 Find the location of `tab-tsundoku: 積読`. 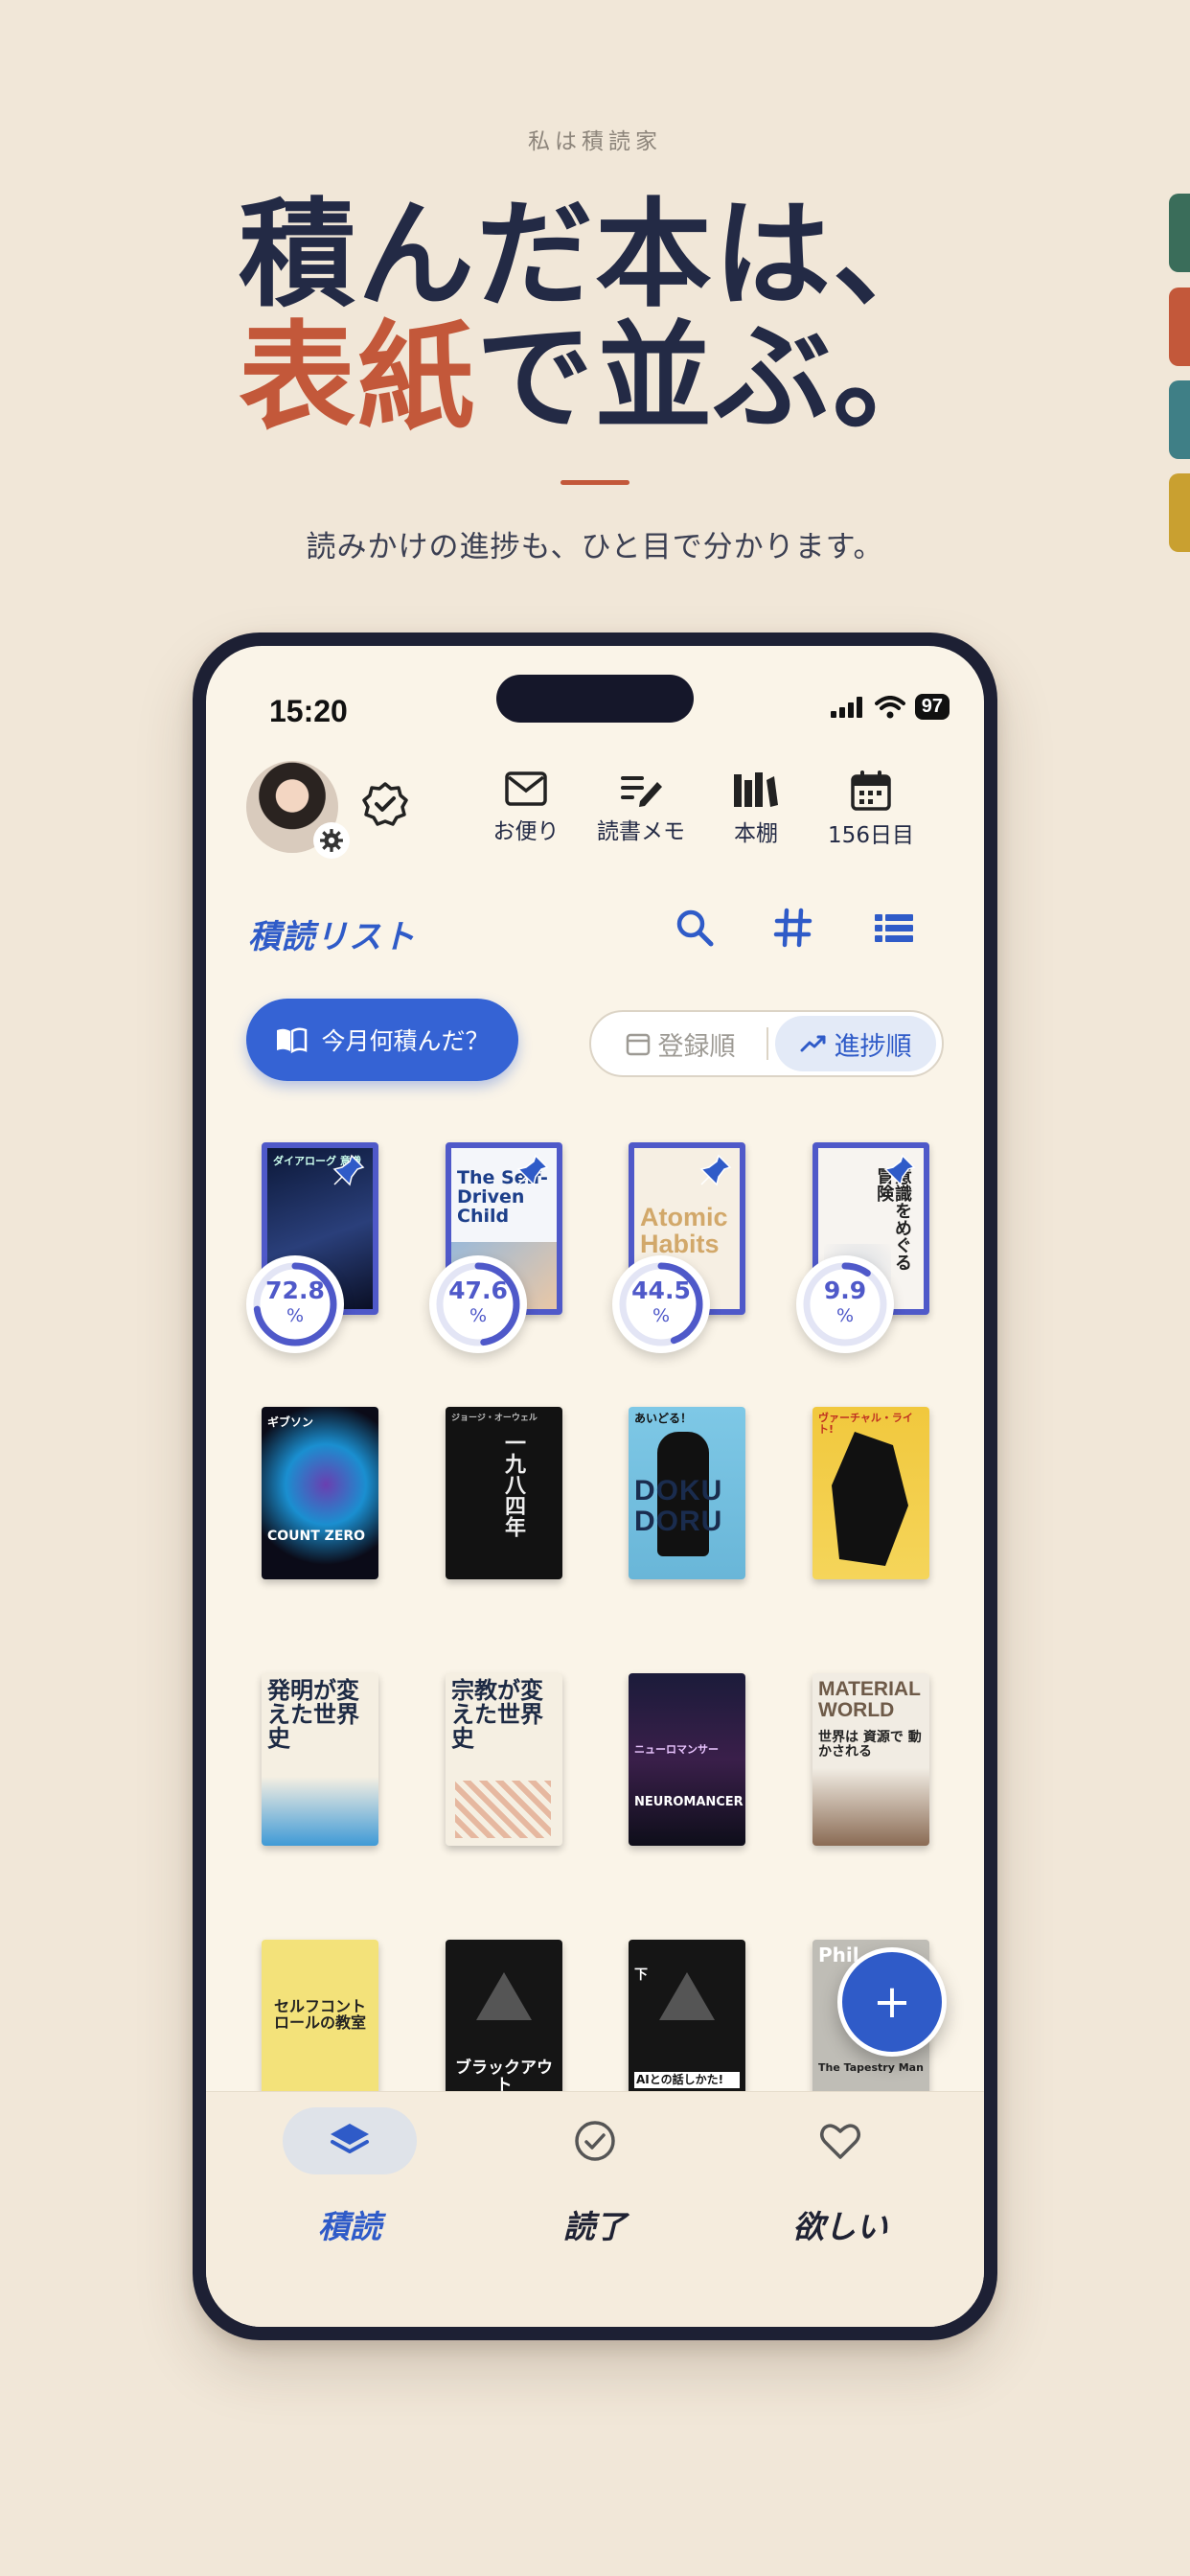

tab-tsundoku: 積読 is located at coordinates (350, 2177).